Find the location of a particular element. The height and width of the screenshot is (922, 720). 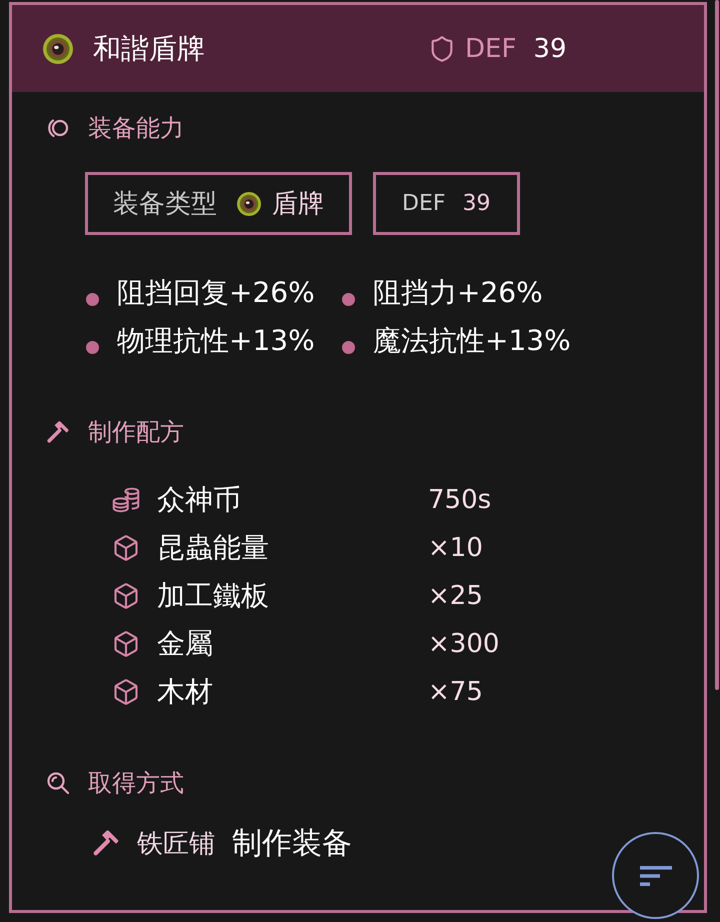

bonus-text: 魔法抗性+13% is located at coordinates (472, 341).